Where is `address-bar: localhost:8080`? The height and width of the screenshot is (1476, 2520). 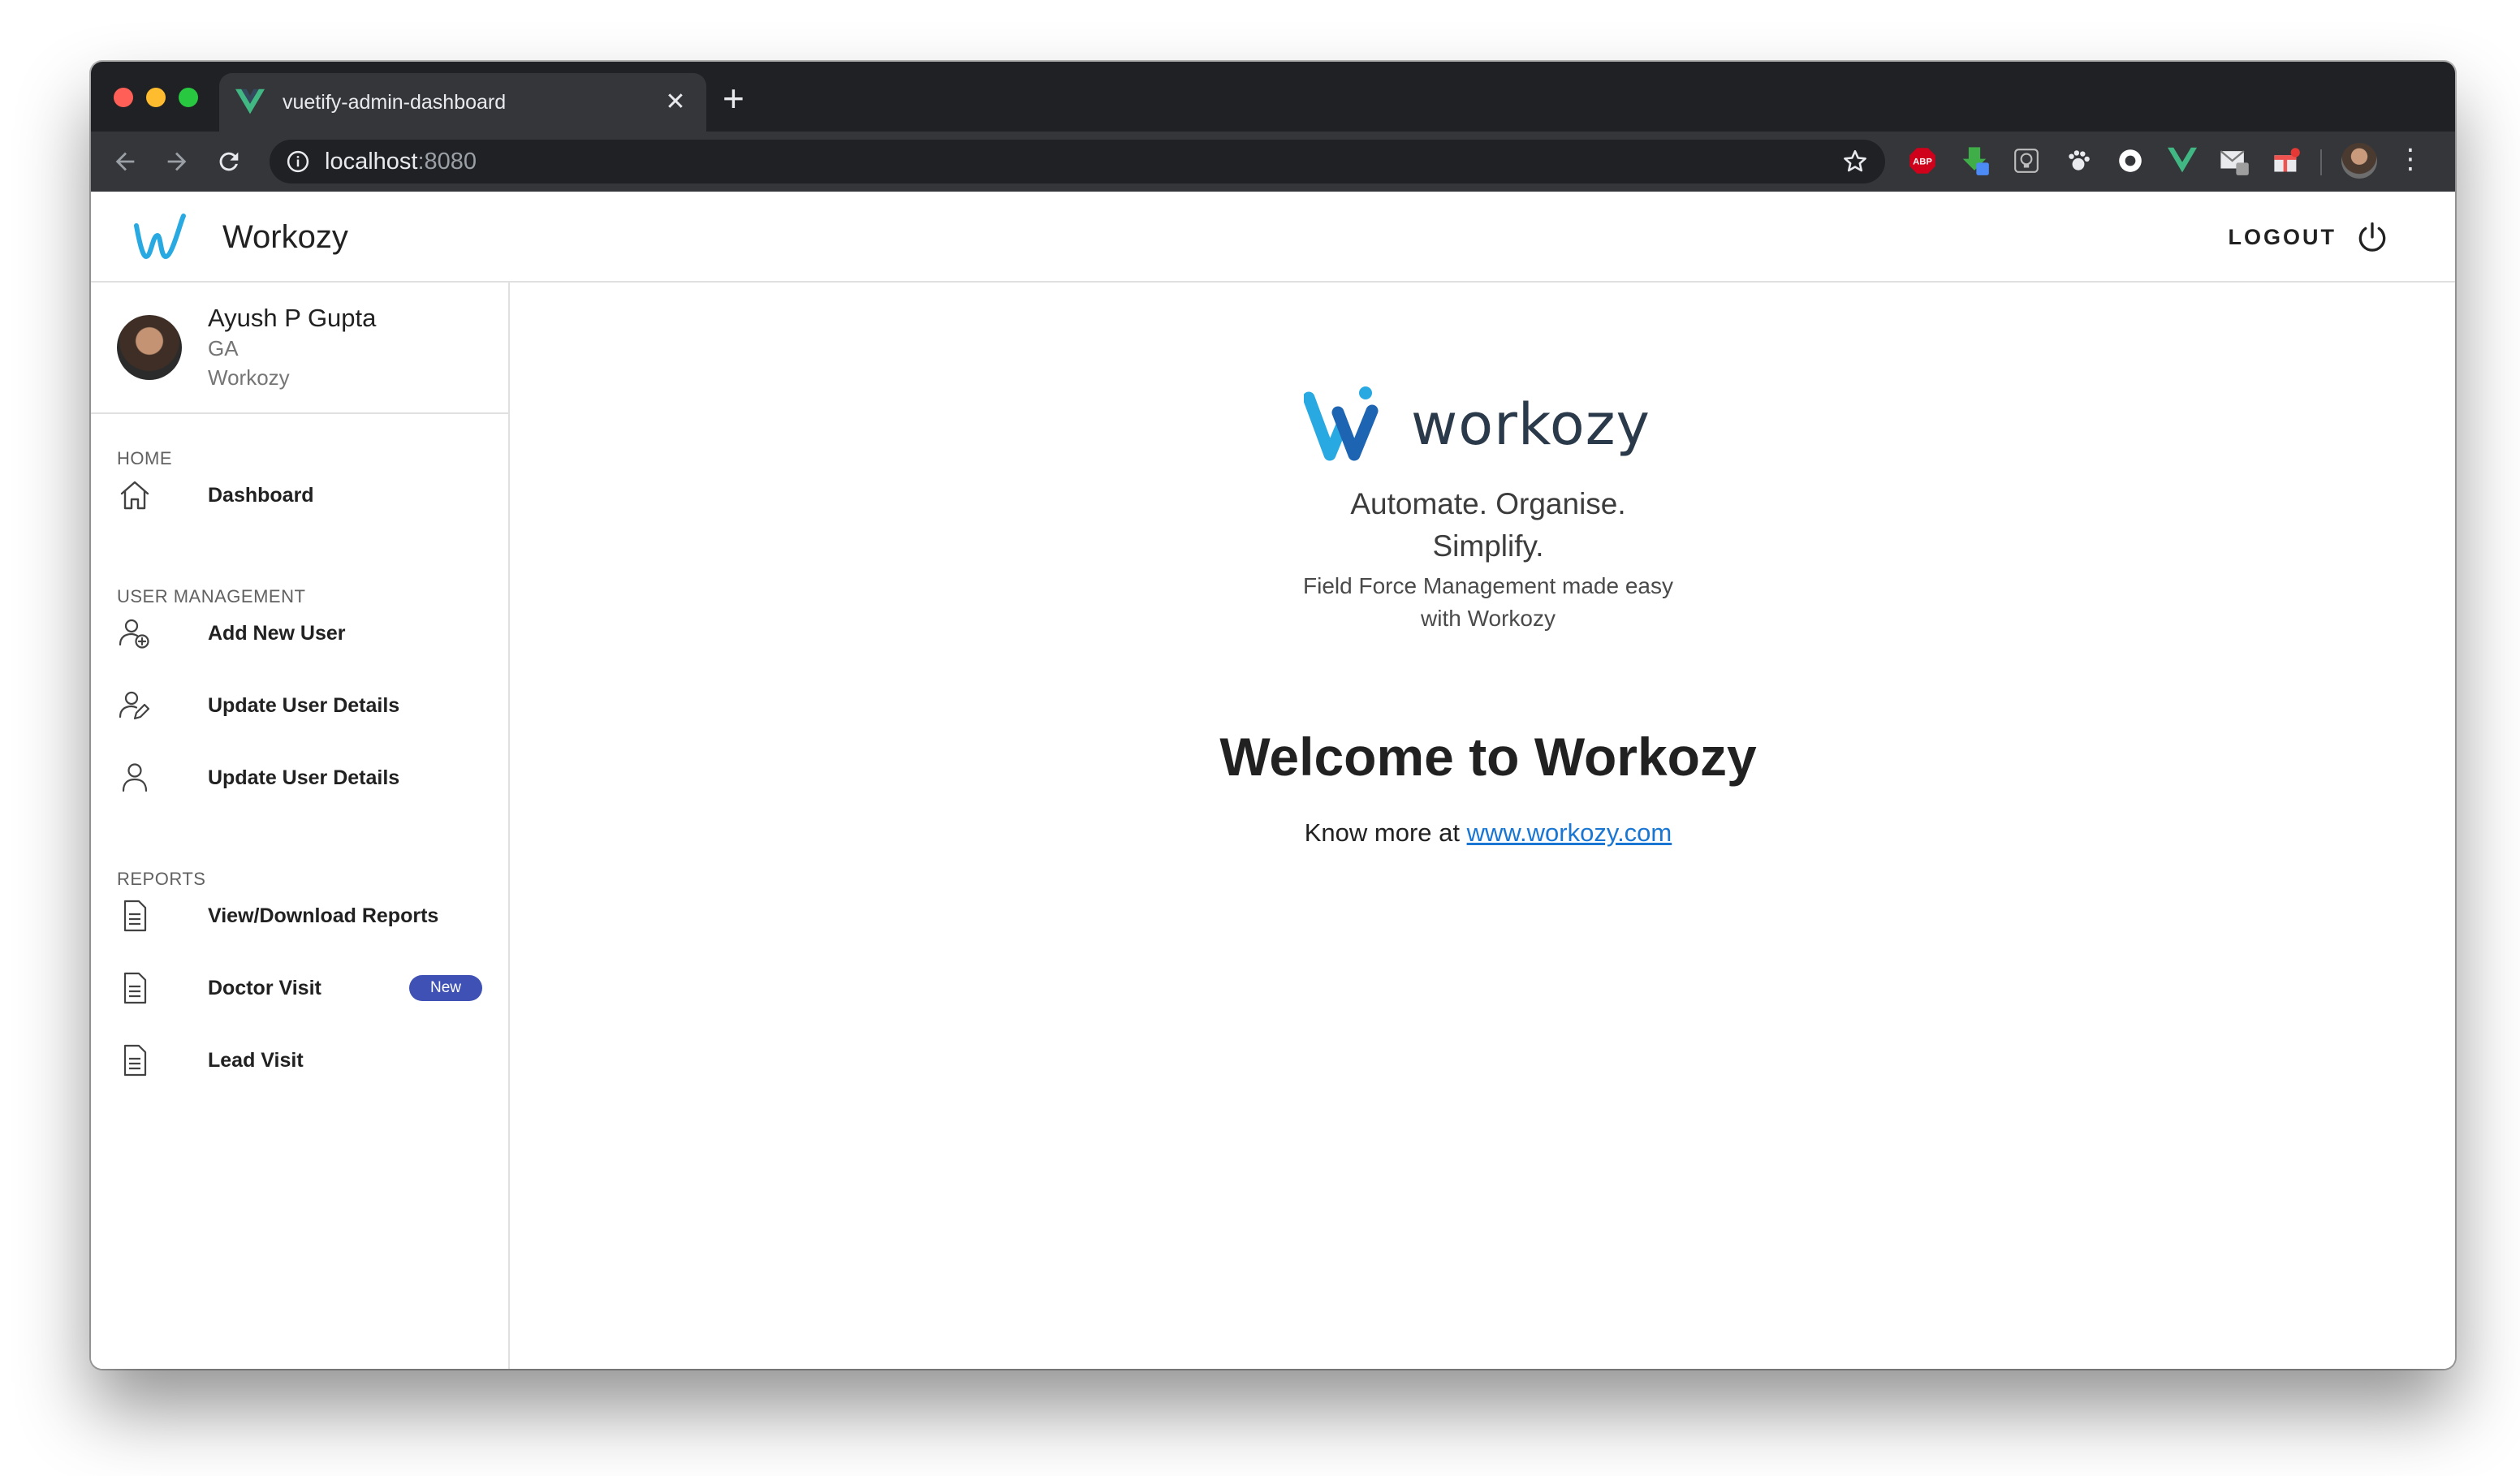 address-bar: localhost:8080 is located at coordinates (1078, 161).